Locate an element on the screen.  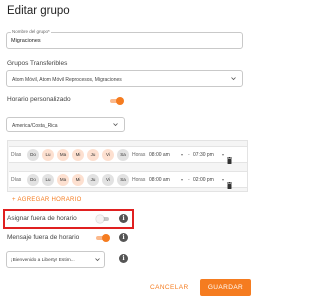
transferable-groups-label: Grupos Transferibles is located at coordinates (37, 63).